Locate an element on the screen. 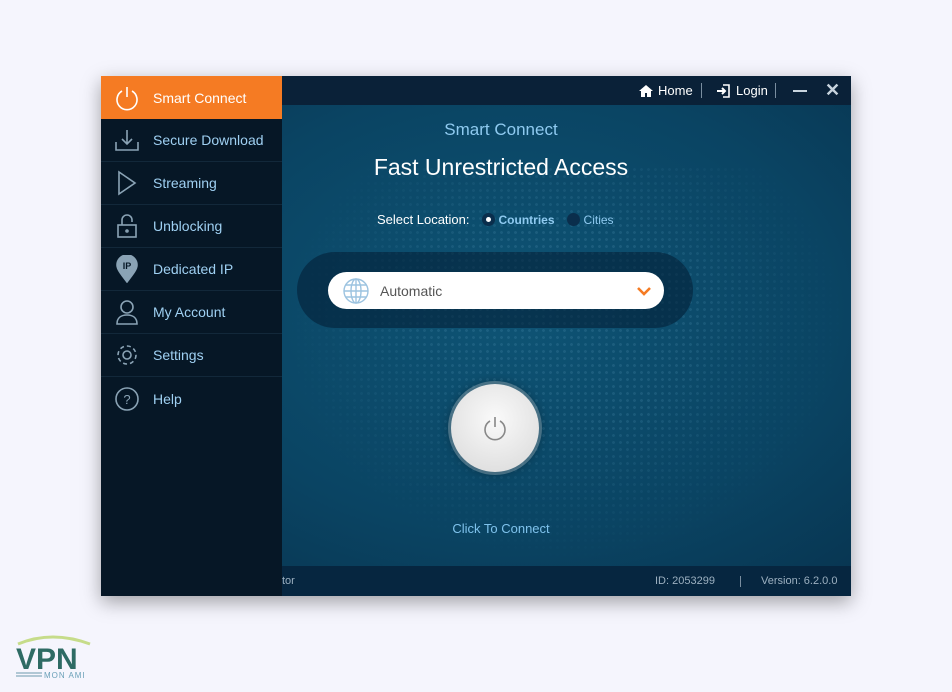 The height and width of the screenshot is (692, 952). help-icon: ? is located at coordinates (127, 399).